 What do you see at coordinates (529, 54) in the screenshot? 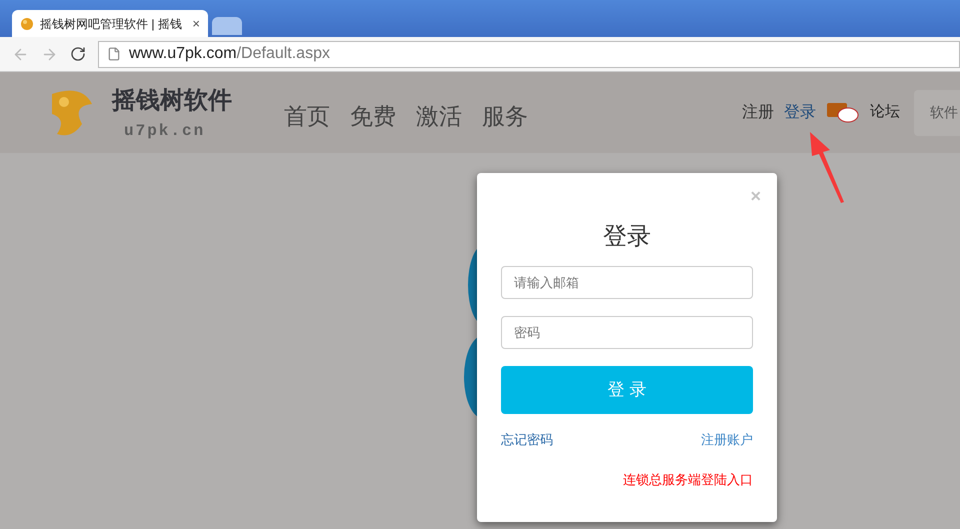
I see `address-bar: www.u7pk.com/Default.aspx` at bounding box center [529, 54].